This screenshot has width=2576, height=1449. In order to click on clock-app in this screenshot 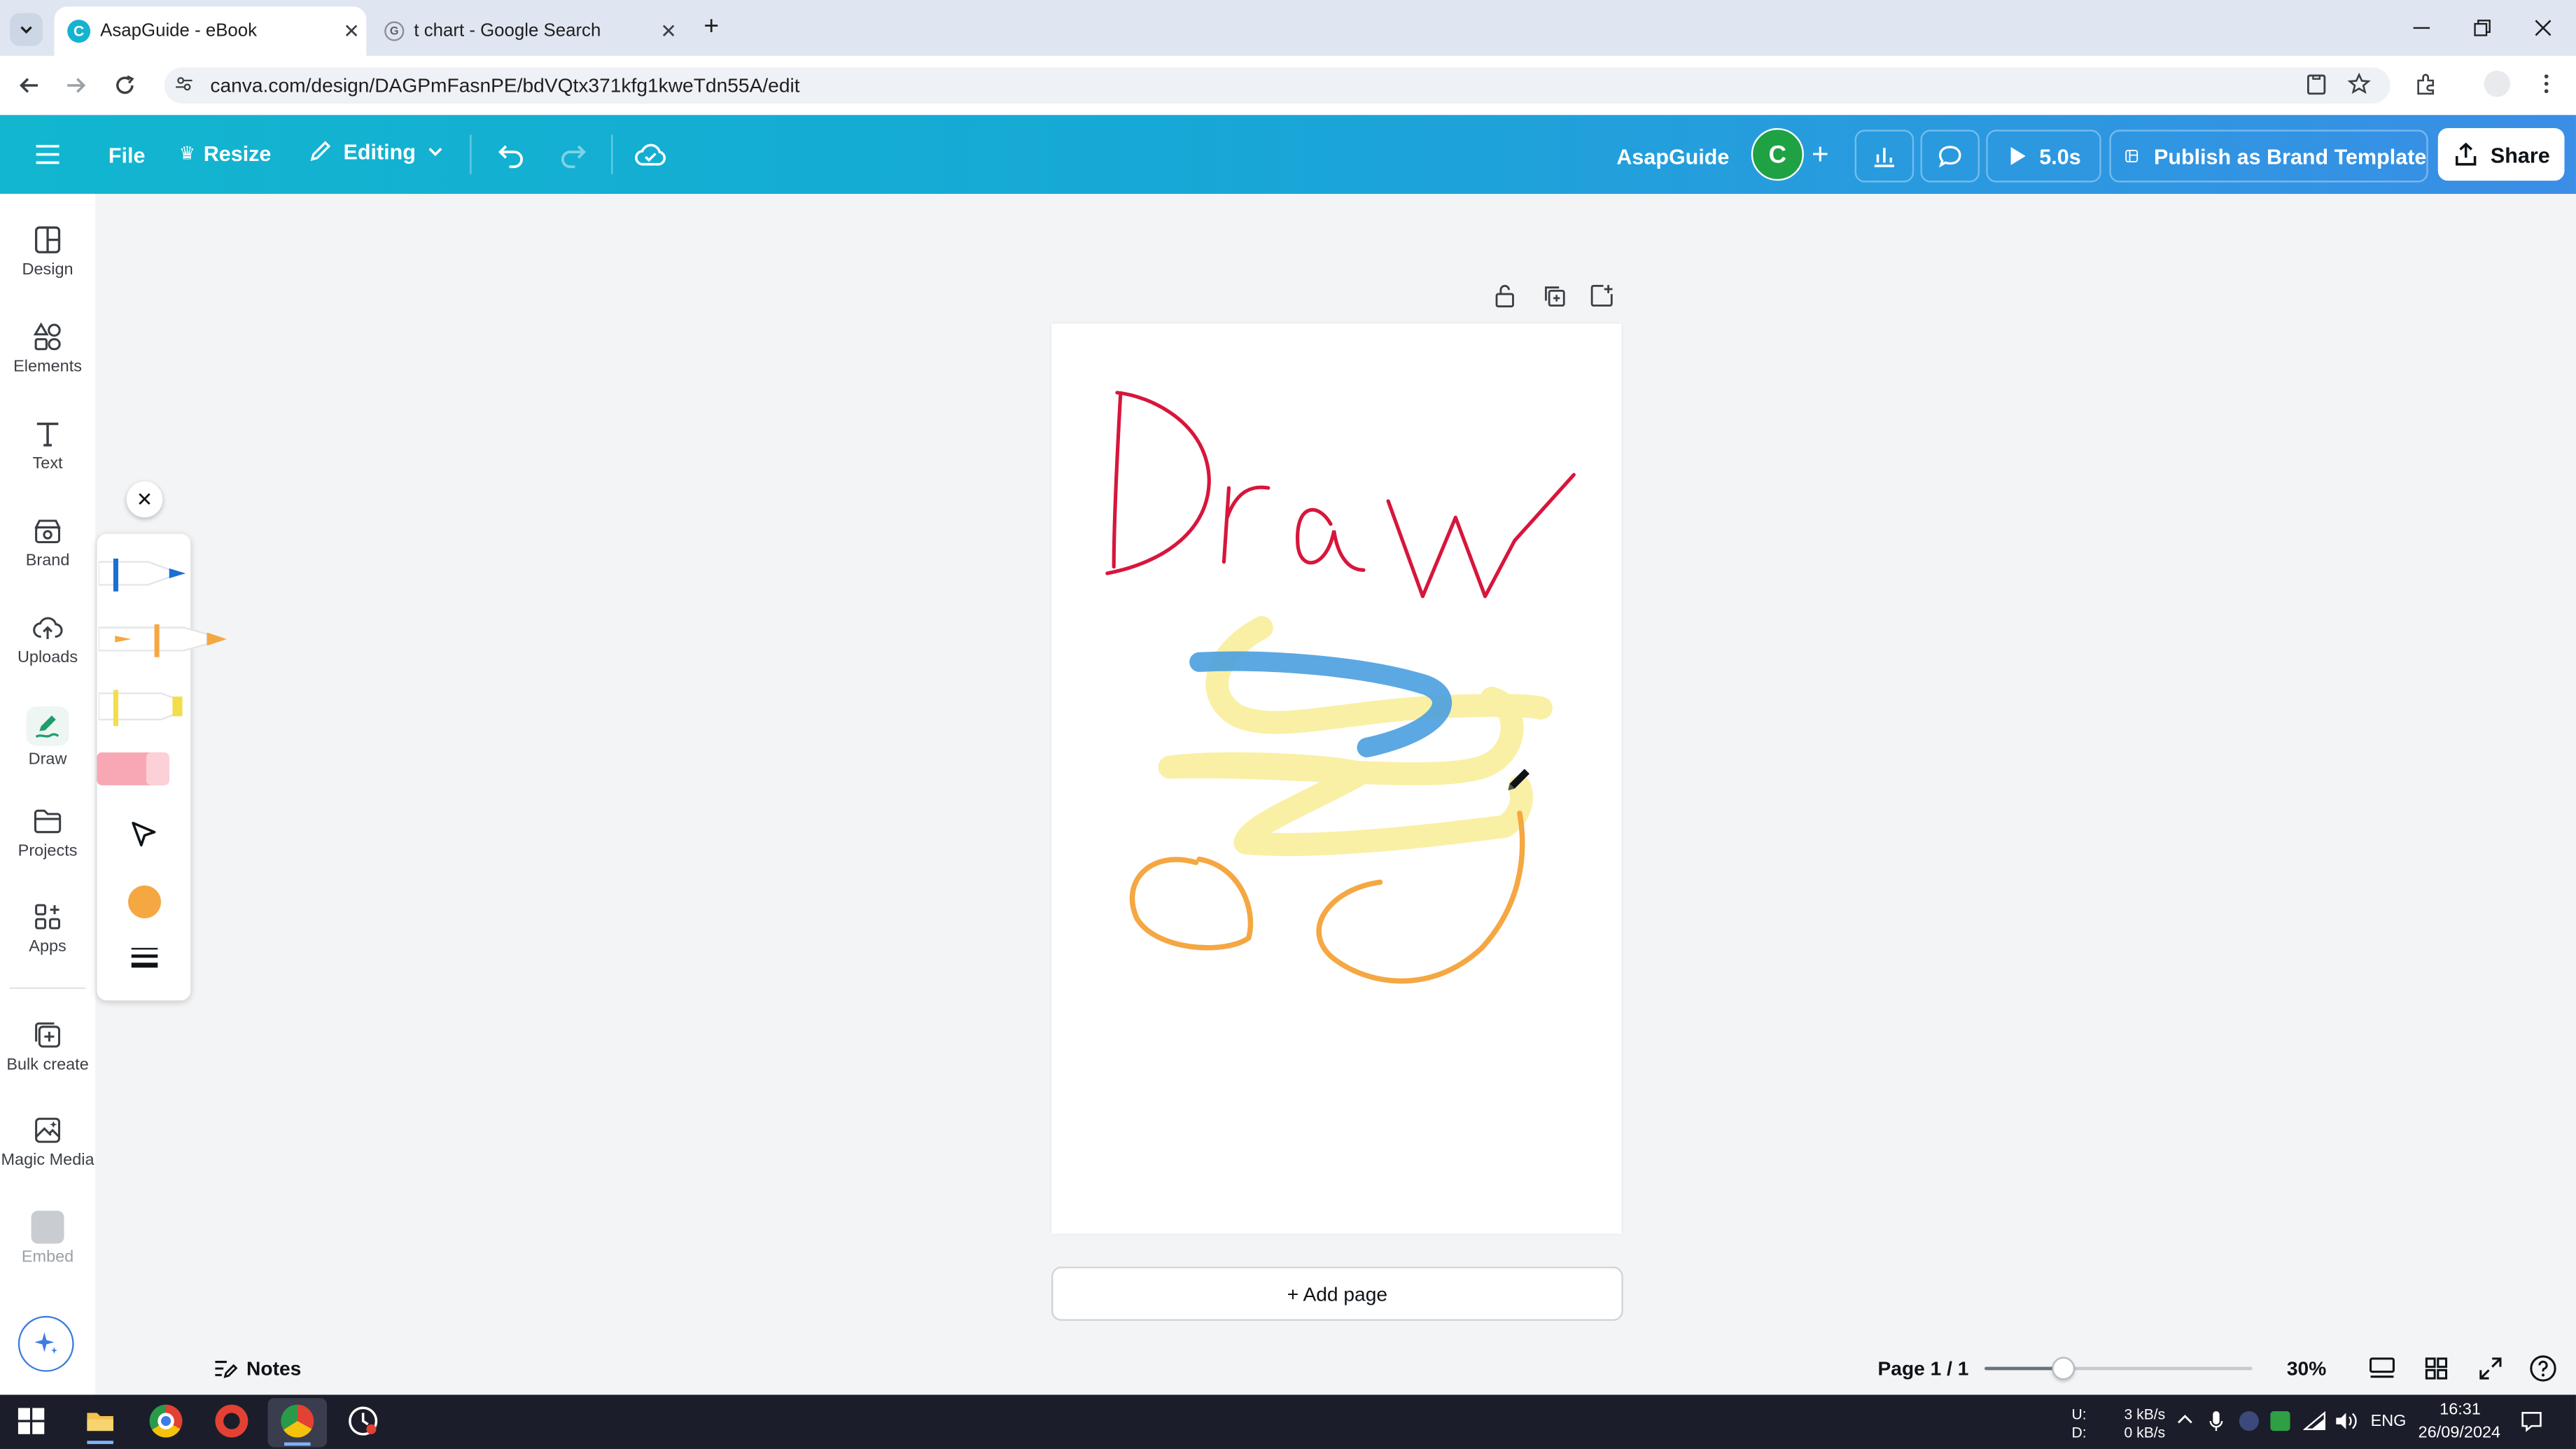, I will do `click(362, 1421)`.